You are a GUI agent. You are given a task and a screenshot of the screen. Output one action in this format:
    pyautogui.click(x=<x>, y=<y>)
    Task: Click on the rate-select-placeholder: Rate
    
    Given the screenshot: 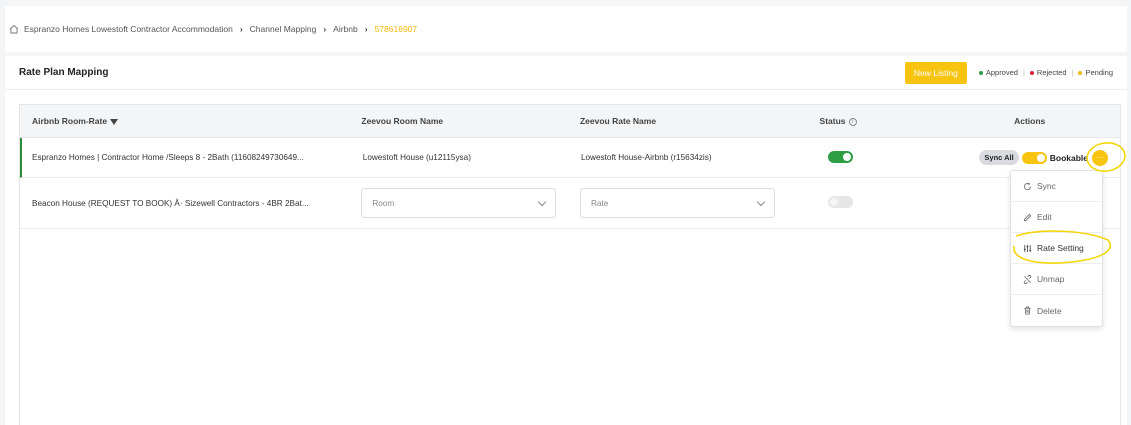 What is the action you would take?
    pyautogui.click(x=599, y=203)
    